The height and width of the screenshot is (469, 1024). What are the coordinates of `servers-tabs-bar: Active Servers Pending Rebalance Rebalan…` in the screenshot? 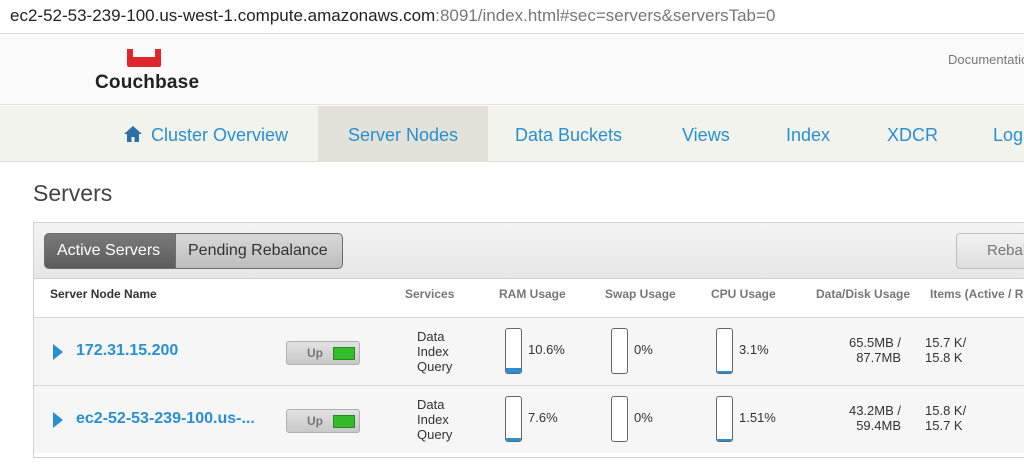 It's located at (529, 251).